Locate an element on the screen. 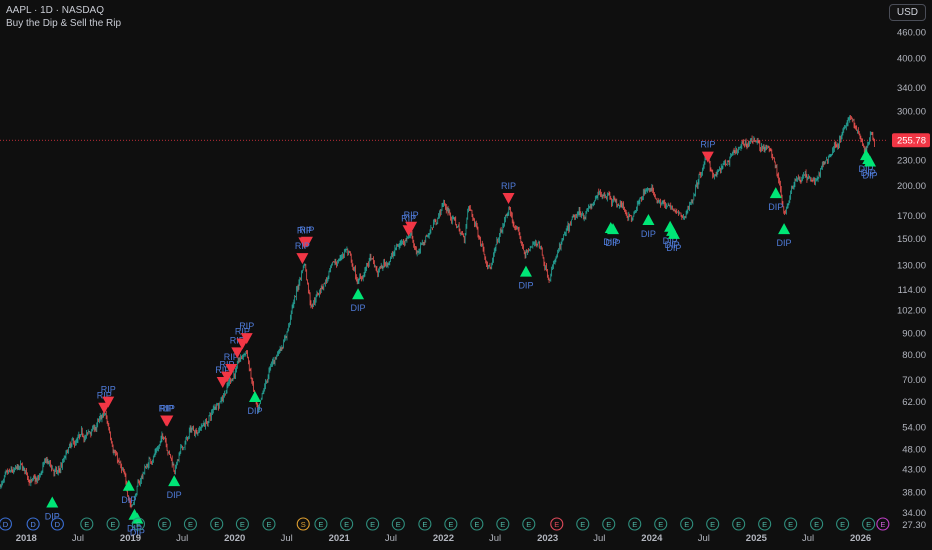 The height and width of the screenshot is (550, 932). currency-button: USD is located at coordinates (907, 12).